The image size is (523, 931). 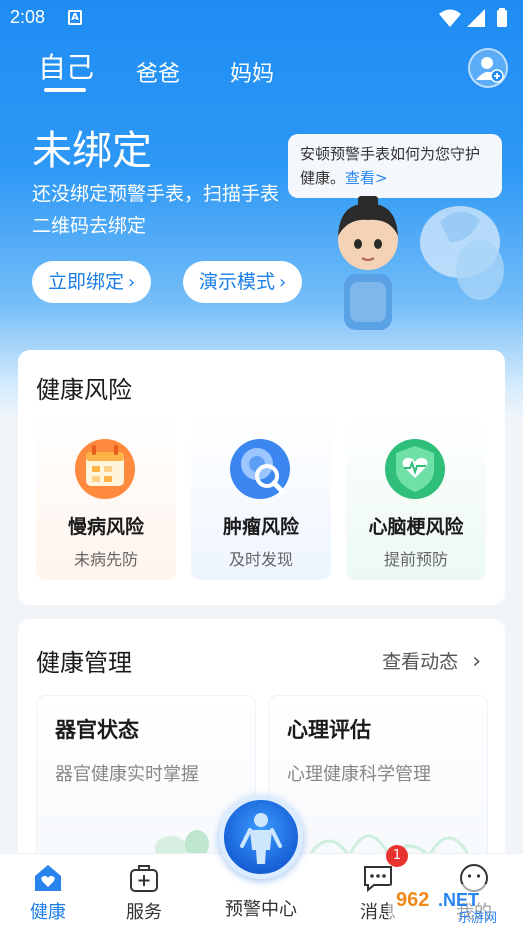 What do you see at coordinates (86, 282) in the screenshot?
I see `bind-now-label: 立即绑定` at bounding box center [86, 282].